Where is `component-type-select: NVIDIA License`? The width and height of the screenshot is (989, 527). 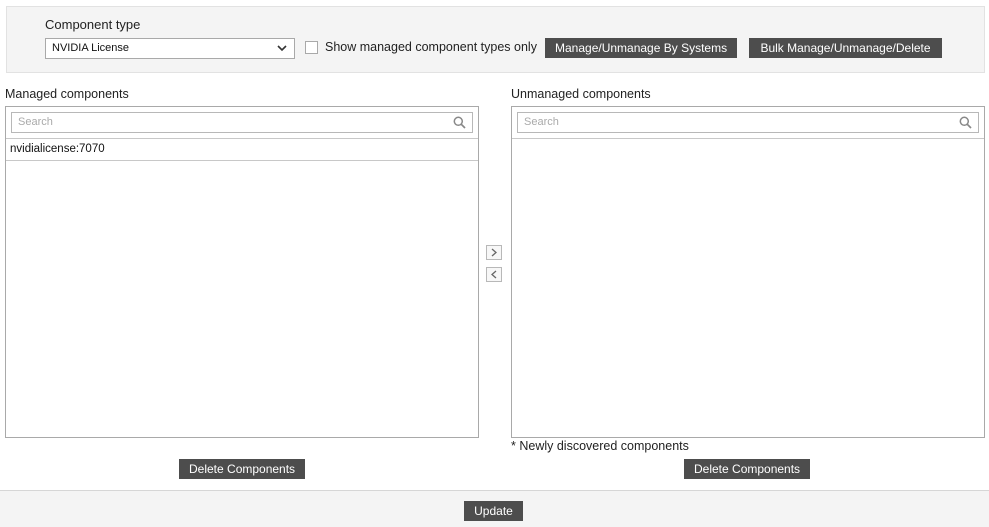 component-type-select: NVIDIA License is located at coordinates (170, 48).